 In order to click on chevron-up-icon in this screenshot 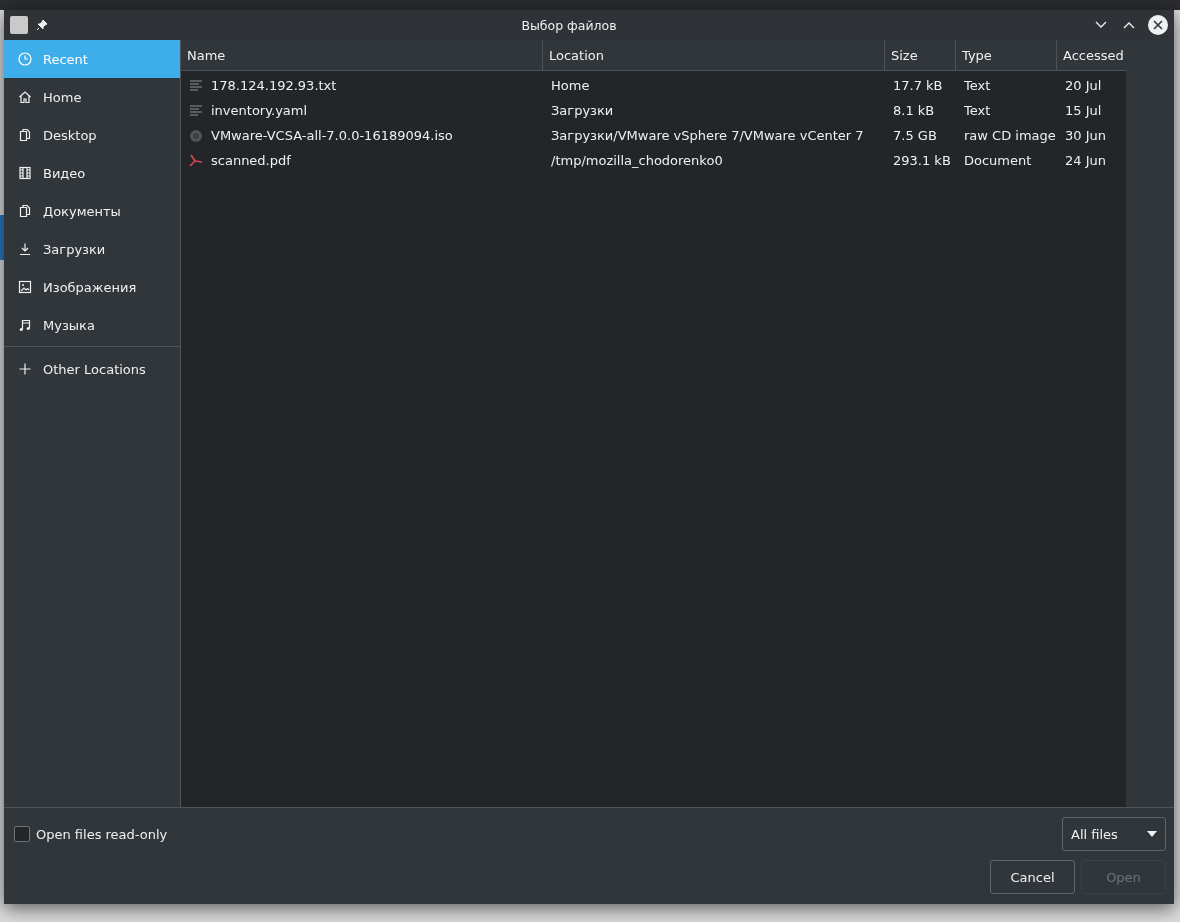, I will do `click(1129, 25)`.